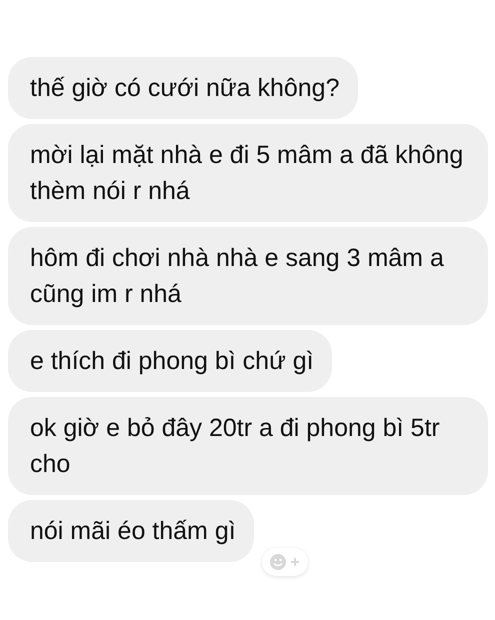  I want to click on add-reaction-button, so click(285, 562).